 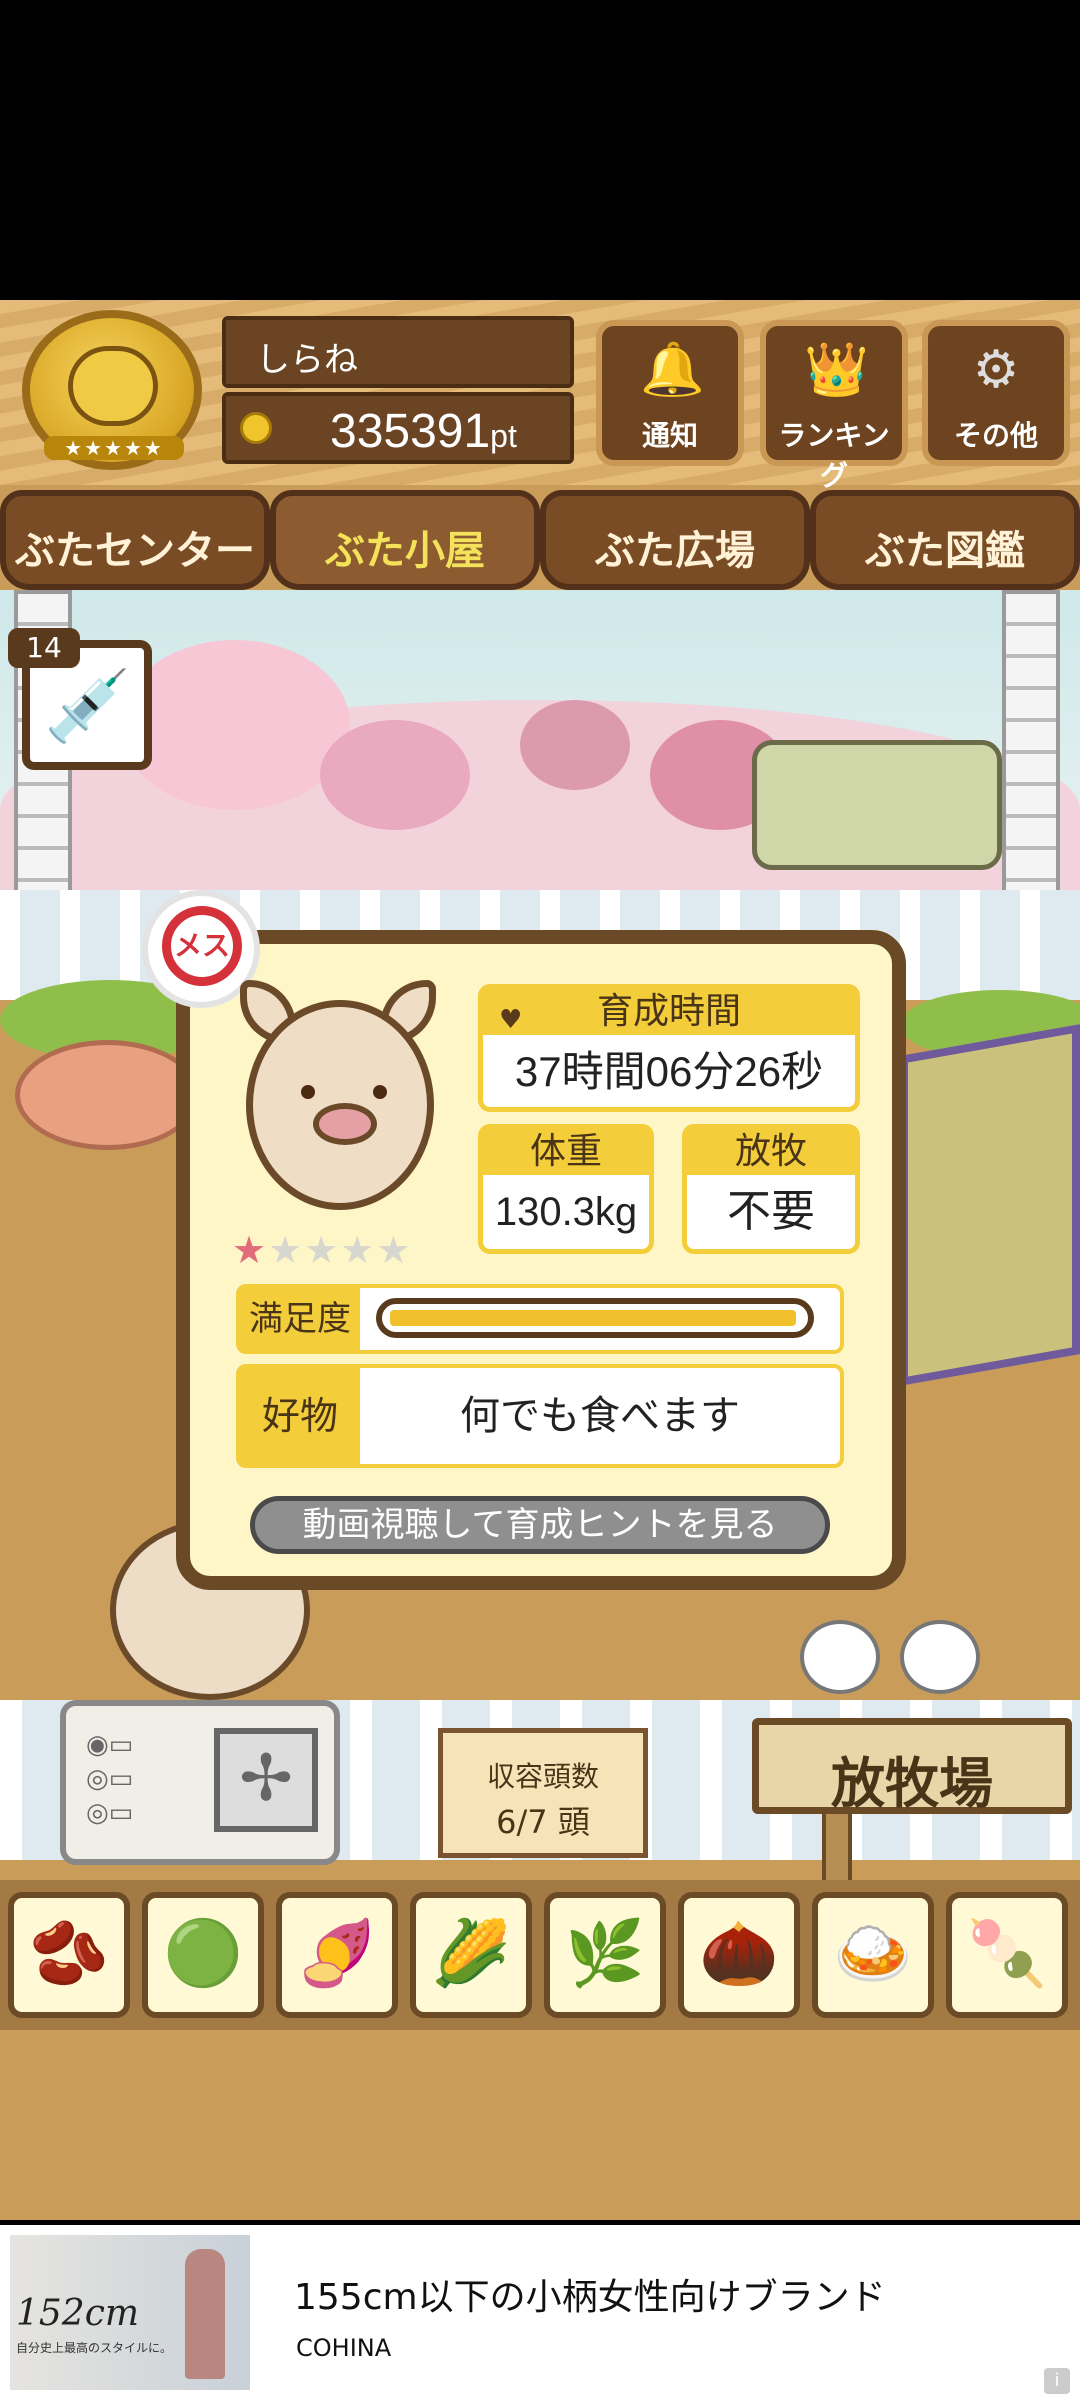 What do you see at coordinates (94, 2348) in the screenshot?
I see `ad-image-subtext: 自分史上最高のスタイルに。` at bounding box center [94, 2348].